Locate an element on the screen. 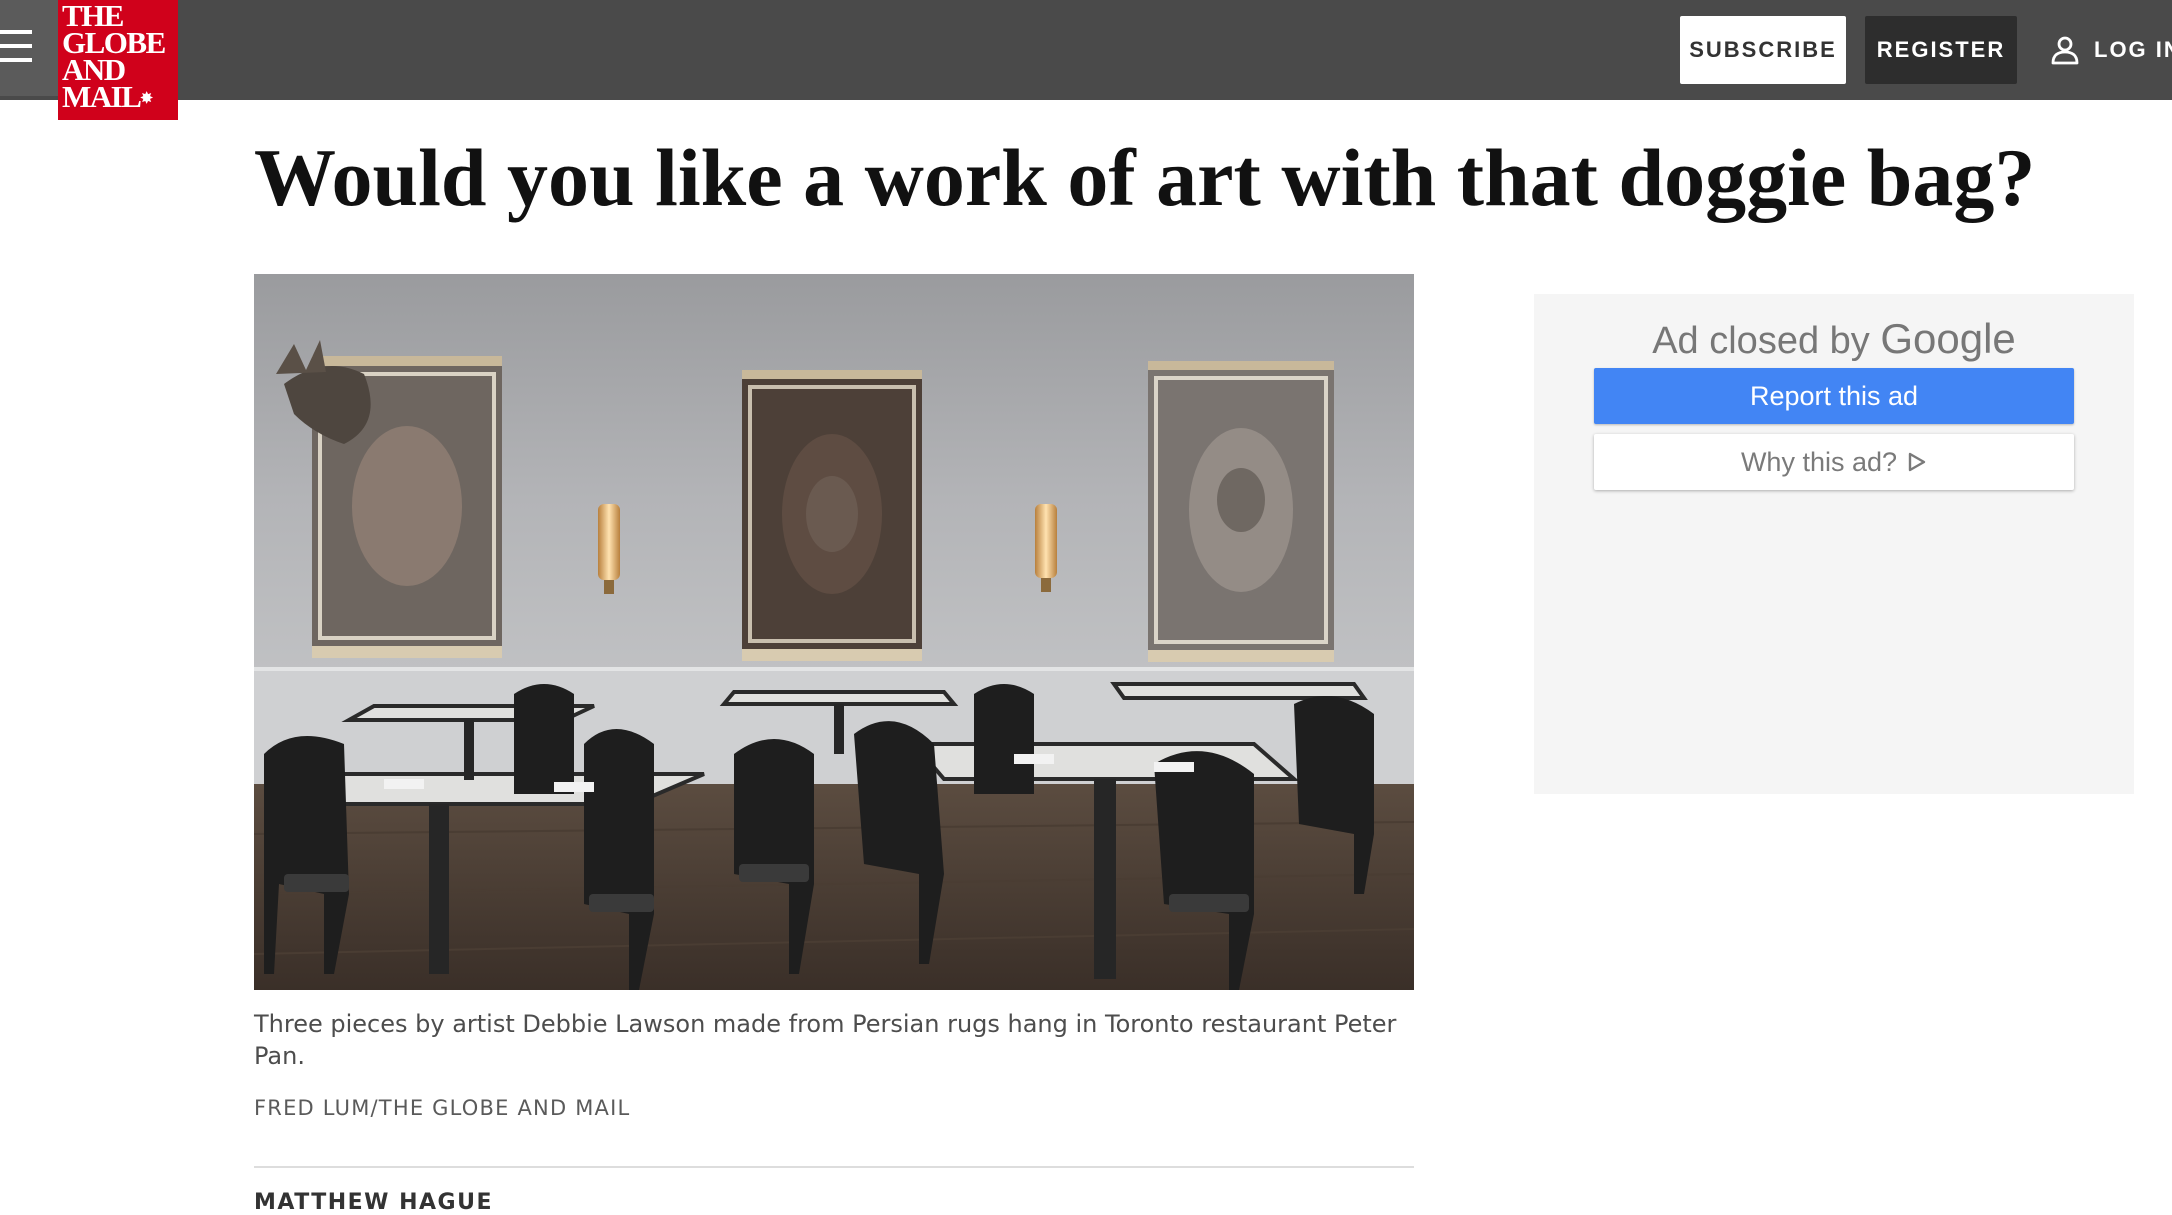  subscribe-button: SUBSCRIBE is located at coordinates (1763, 50).